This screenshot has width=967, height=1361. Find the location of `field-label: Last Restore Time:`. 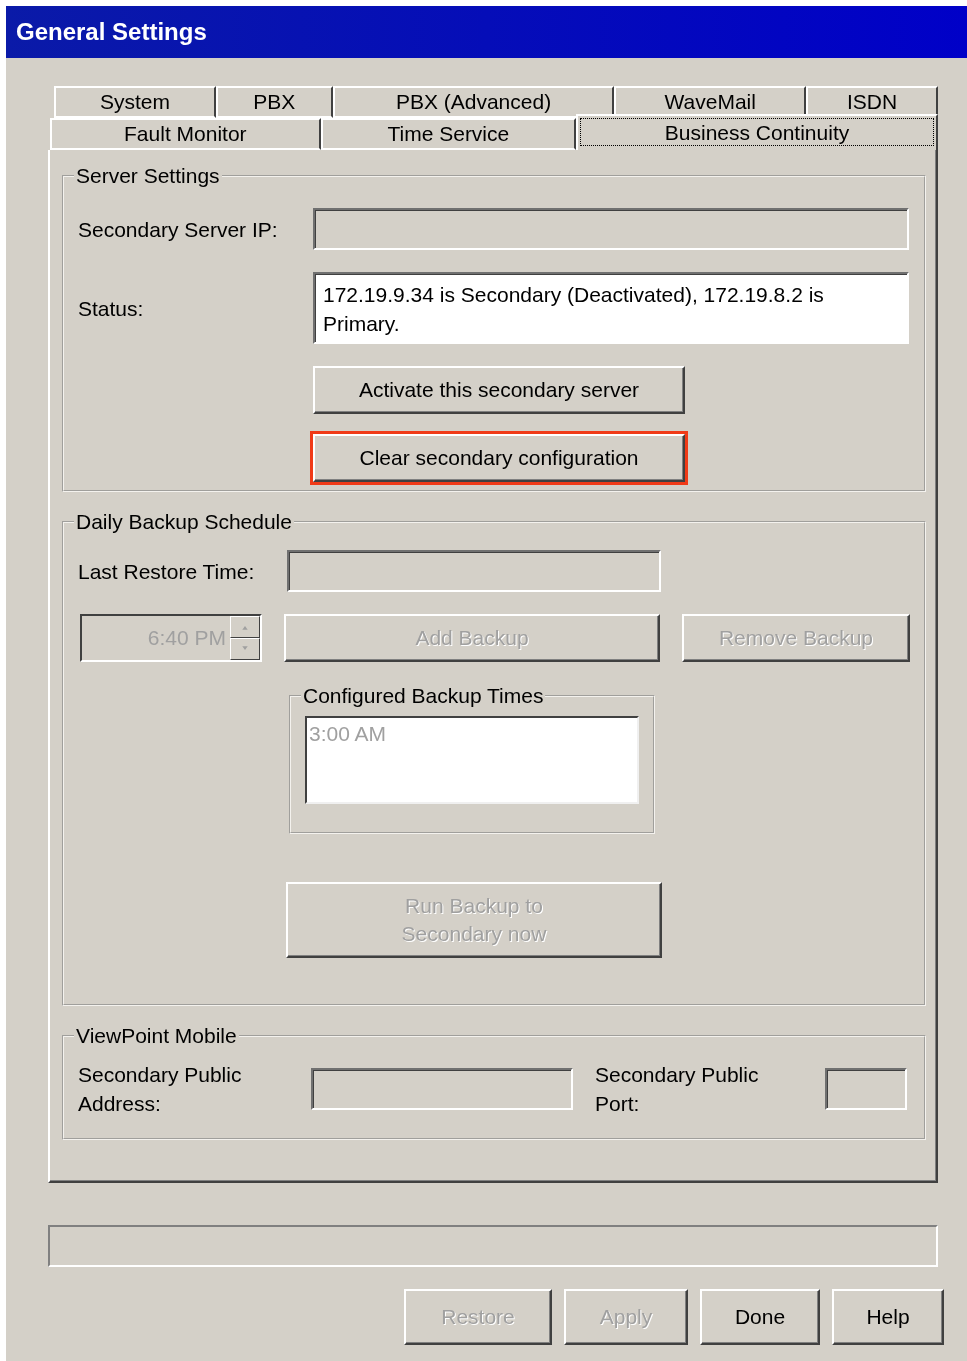

field-label: Last Restore Time: is located at coordinates (166, 571).